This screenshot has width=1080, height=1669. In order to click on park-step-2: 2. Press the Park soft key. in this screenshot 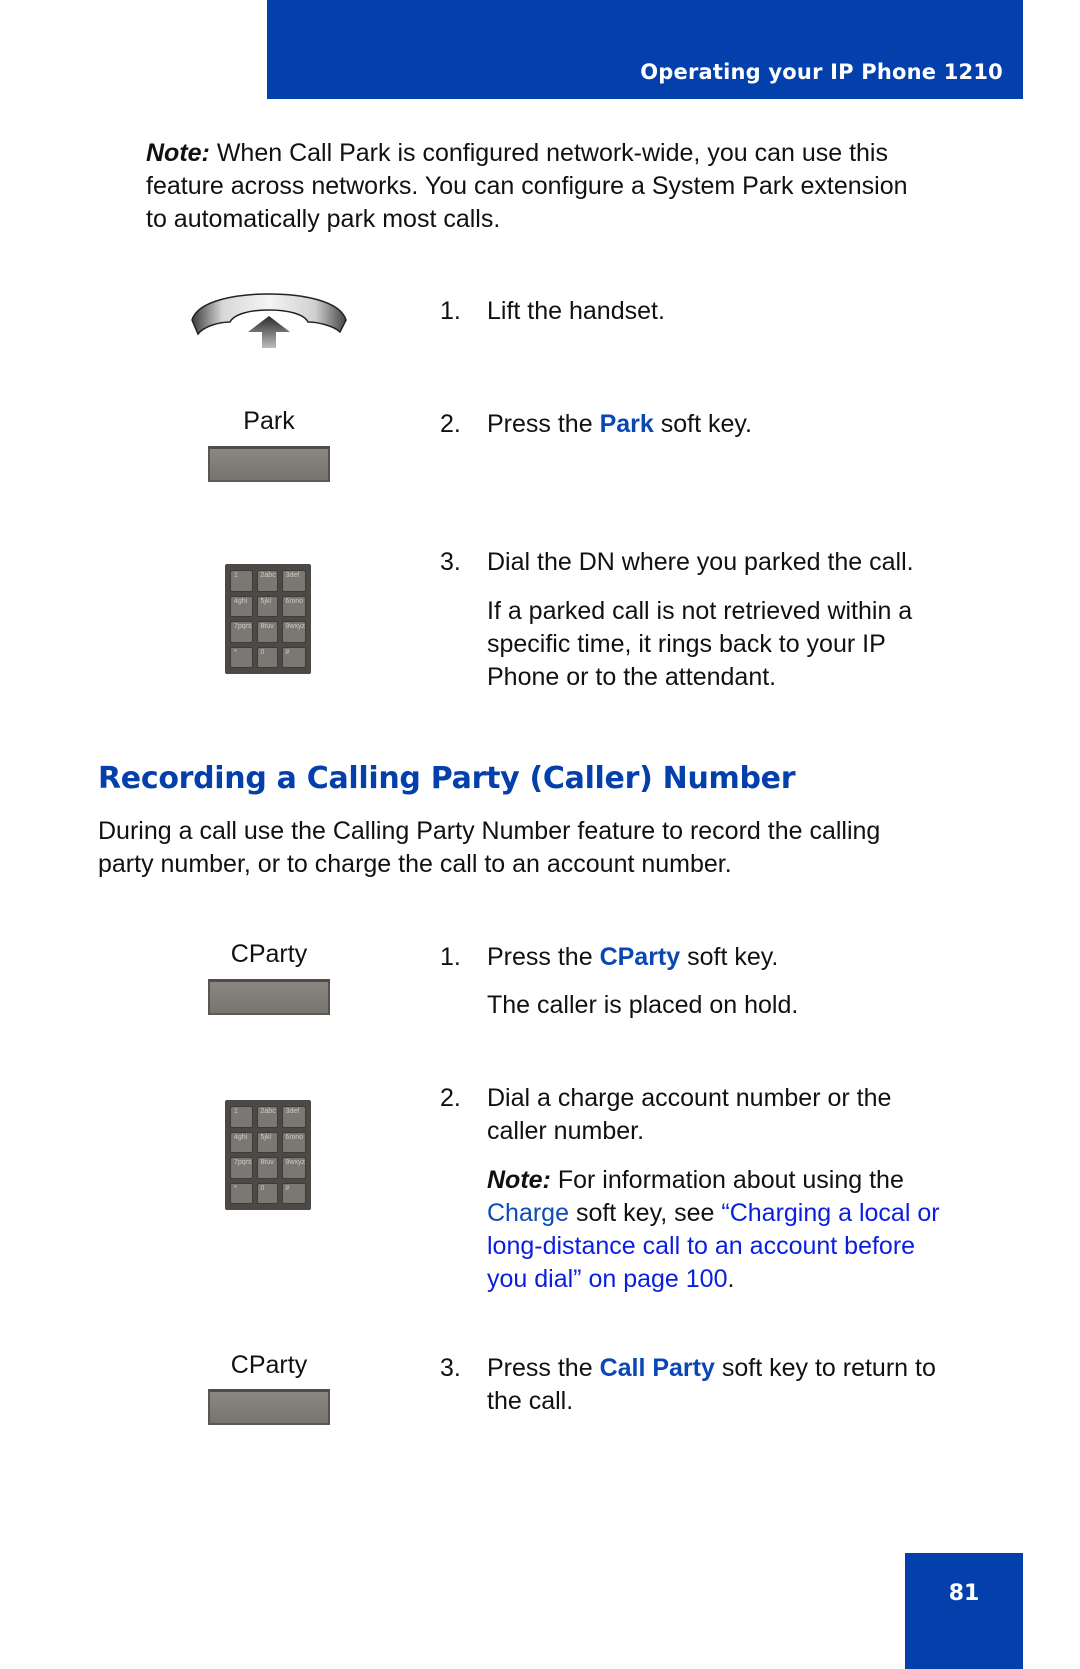, I will do `click(596, 424)`.